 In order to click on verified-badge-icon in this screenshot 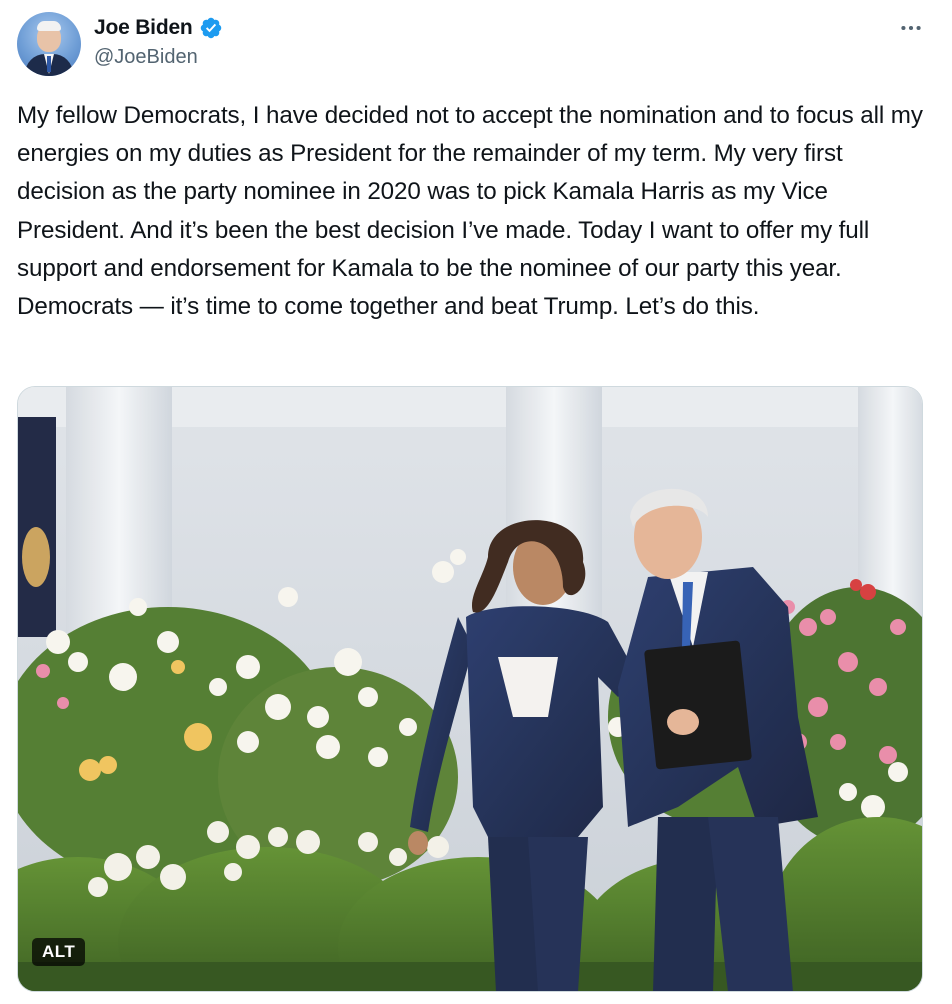, I will do `click(211, 28)`.